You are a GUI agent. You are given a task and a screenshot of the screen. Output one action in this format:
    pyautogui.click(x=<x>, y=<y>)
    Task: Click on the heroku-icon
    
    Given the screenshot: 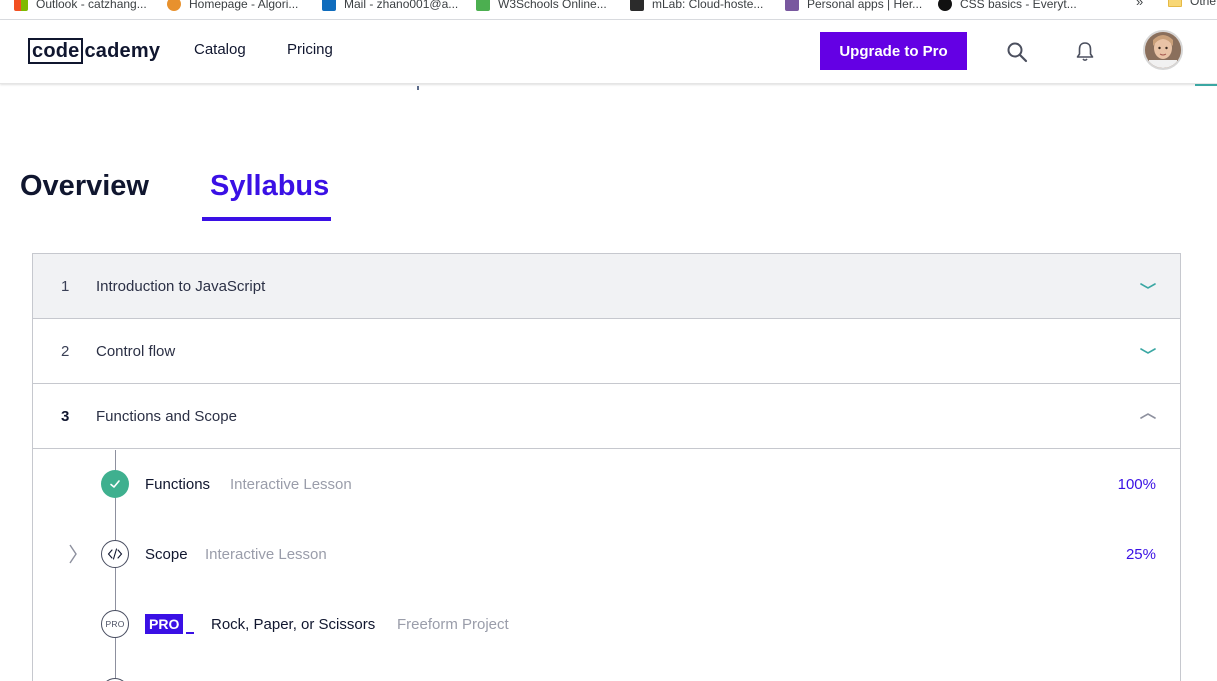 What is the action you would take?
    pyautogui.click(x=792, y=5)
    